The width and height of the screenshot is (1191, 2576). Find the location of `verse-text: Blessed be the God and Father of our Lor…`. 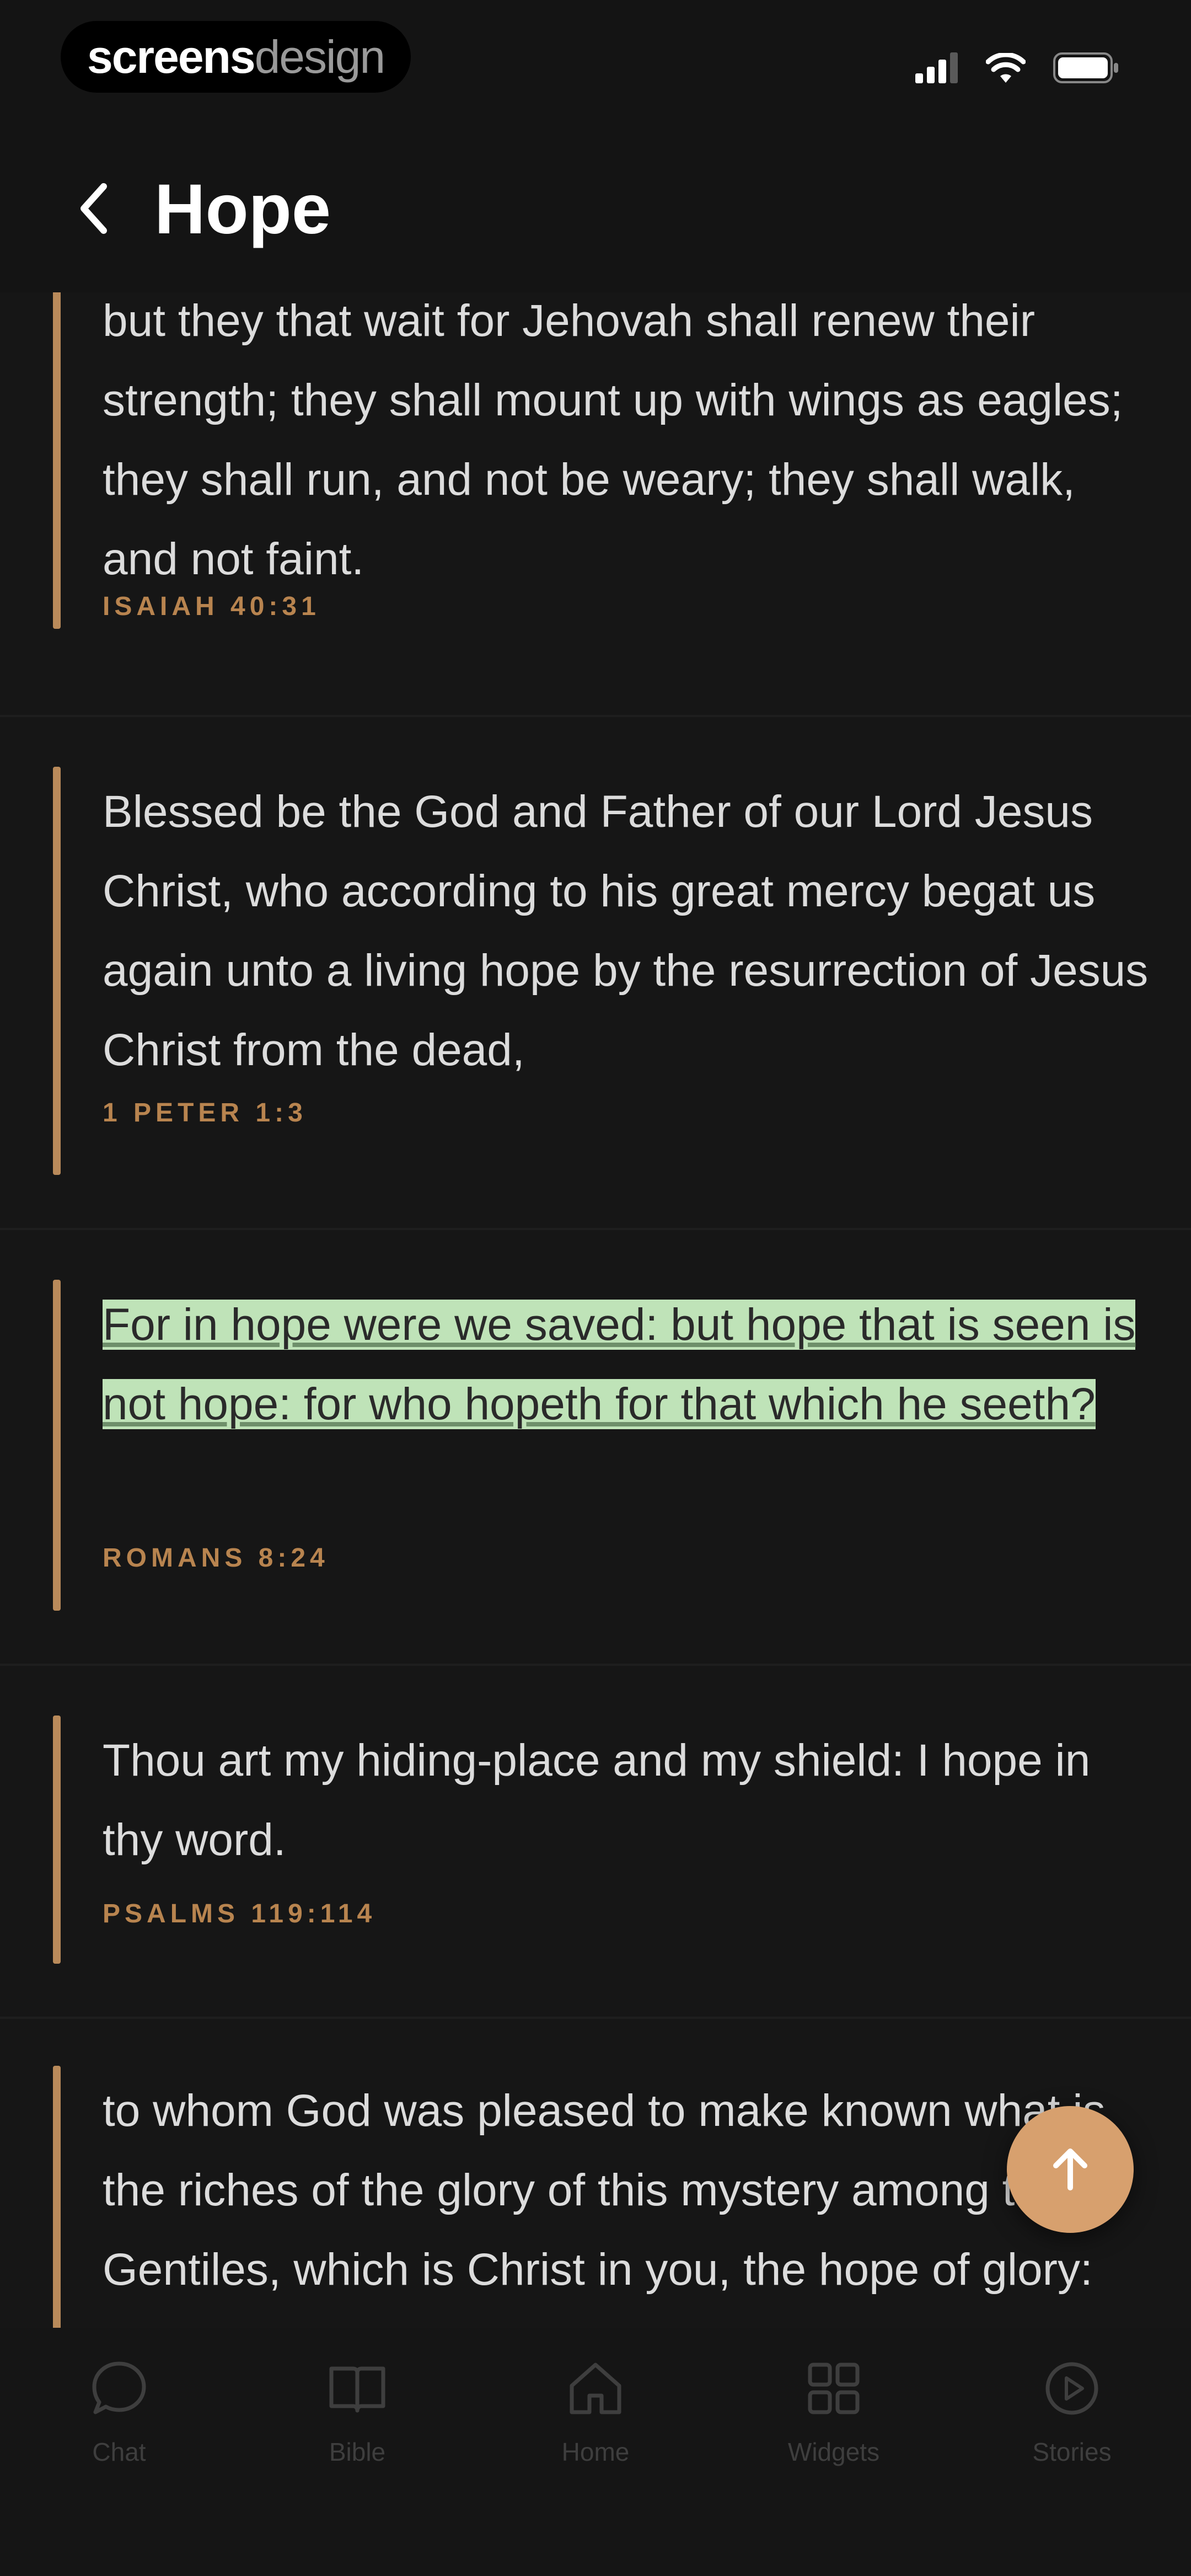

verse-text: Blessed be the God and Father of our Lor… is located at coordinates (626, 931).